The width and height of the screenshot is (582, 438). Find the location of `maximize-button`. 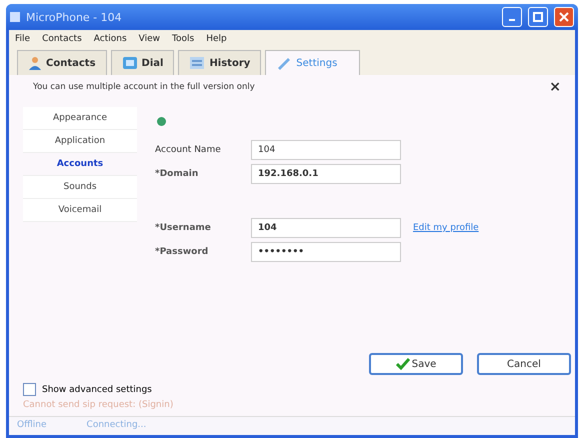

maximize-button is located at coordinates (538, 17).